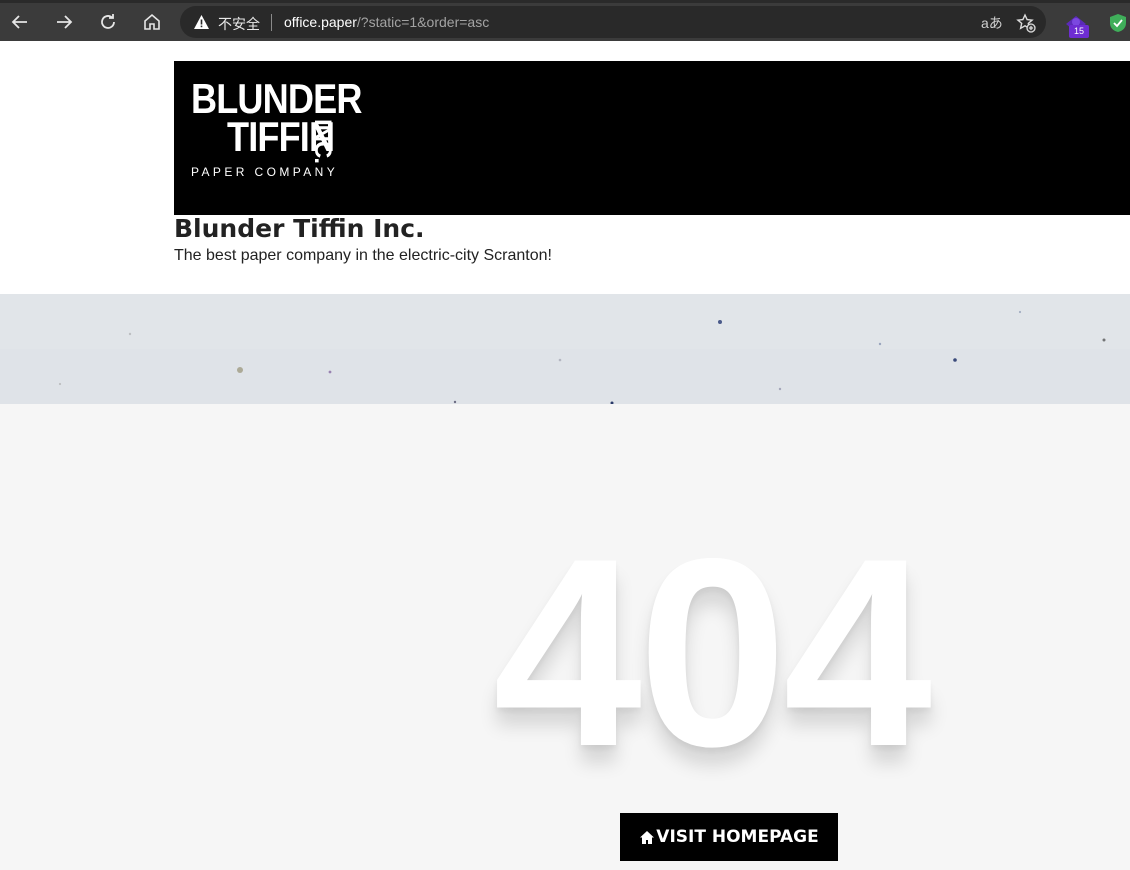  What do you see at coordinates (322, 141) in the screenshot?
I see `logo-text-inc: INC.` at bounding box center [322, 141].